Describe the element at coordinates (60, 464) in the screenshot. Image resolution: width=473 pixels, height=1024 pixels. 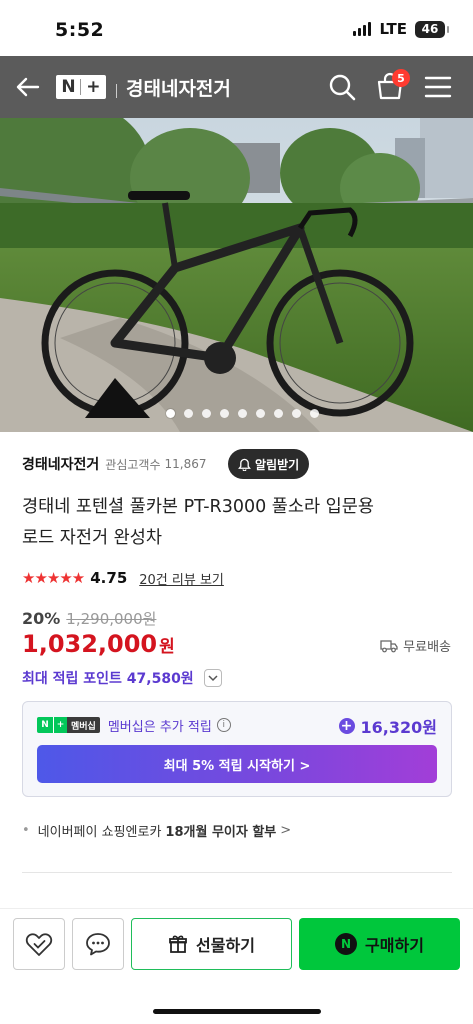
I see `store-name: 경태네자전거` at that location.